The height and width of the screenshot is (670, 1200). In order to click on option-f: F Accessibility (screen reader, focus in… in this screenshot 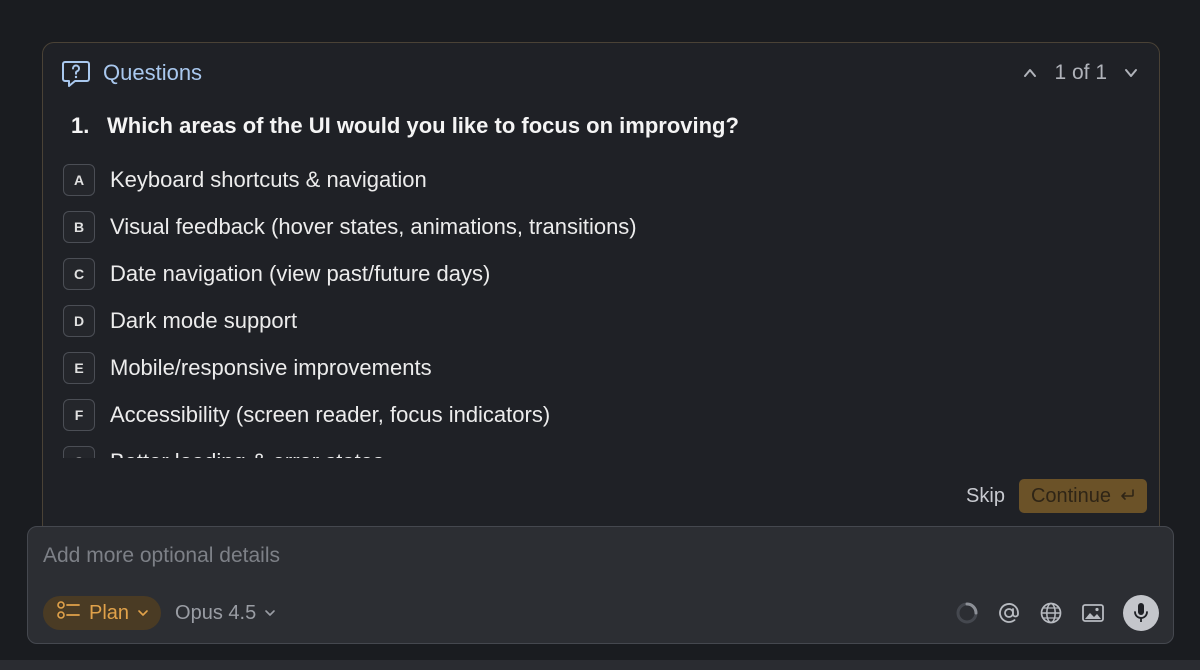, I will do `click(563, 414)`.